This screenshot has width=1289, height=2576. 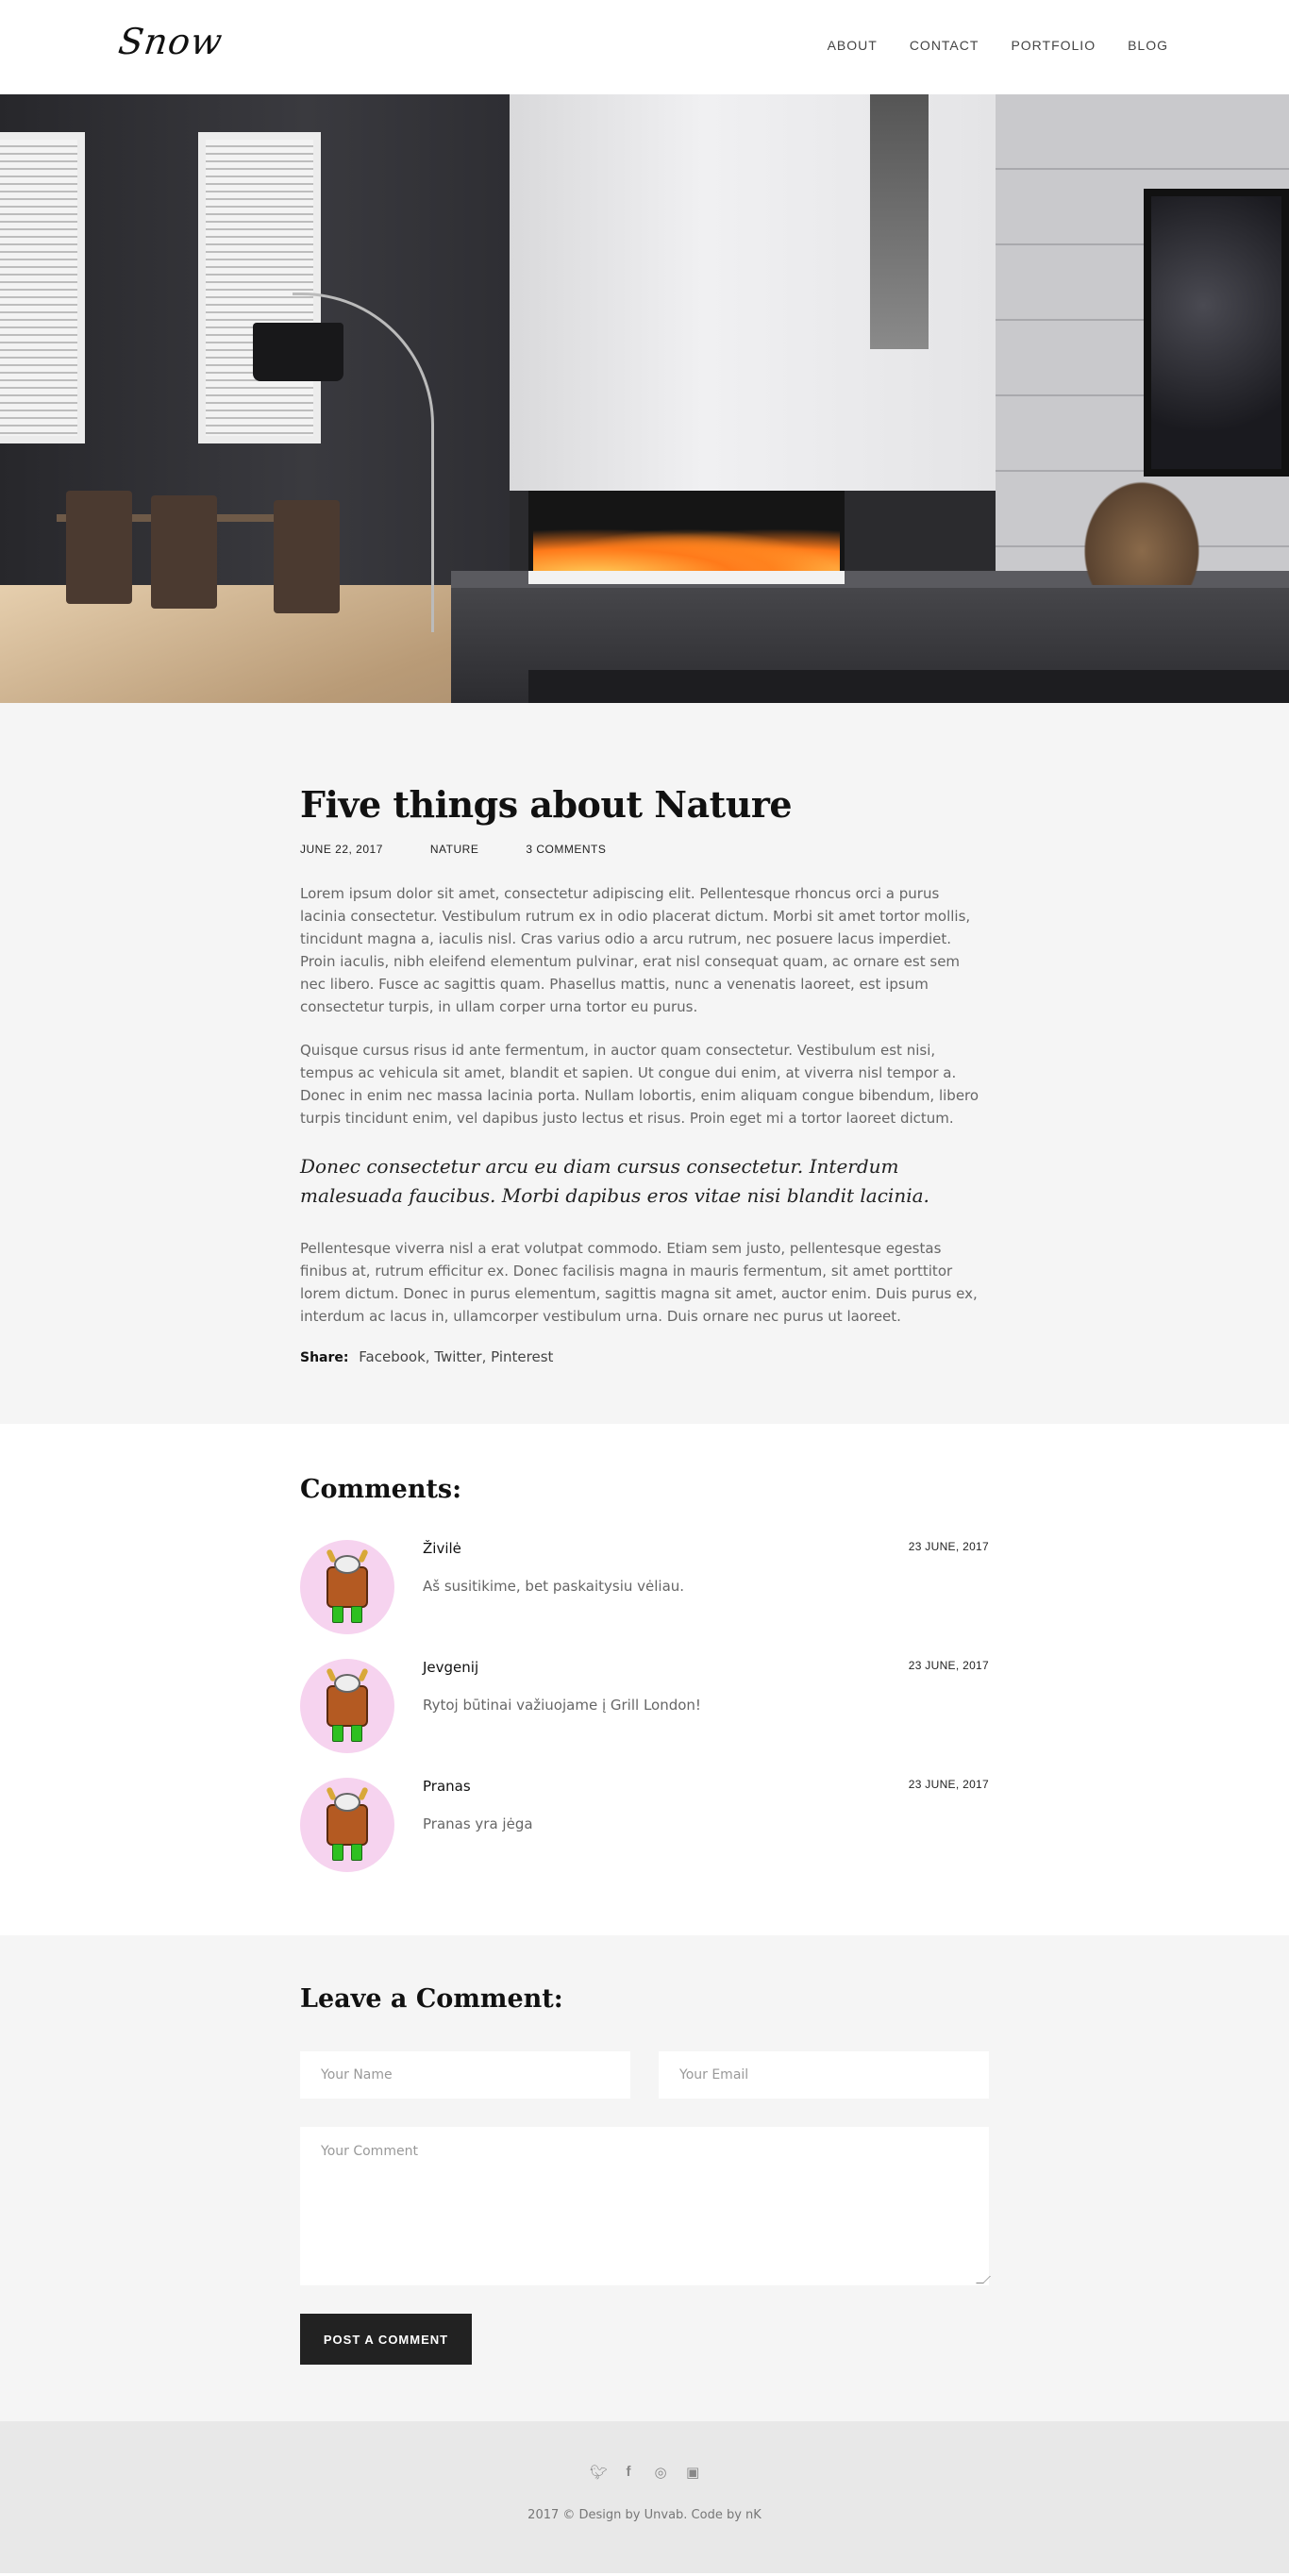 I want to click on comment-placeholder: Your Comment, so click(x=369, y=2151).